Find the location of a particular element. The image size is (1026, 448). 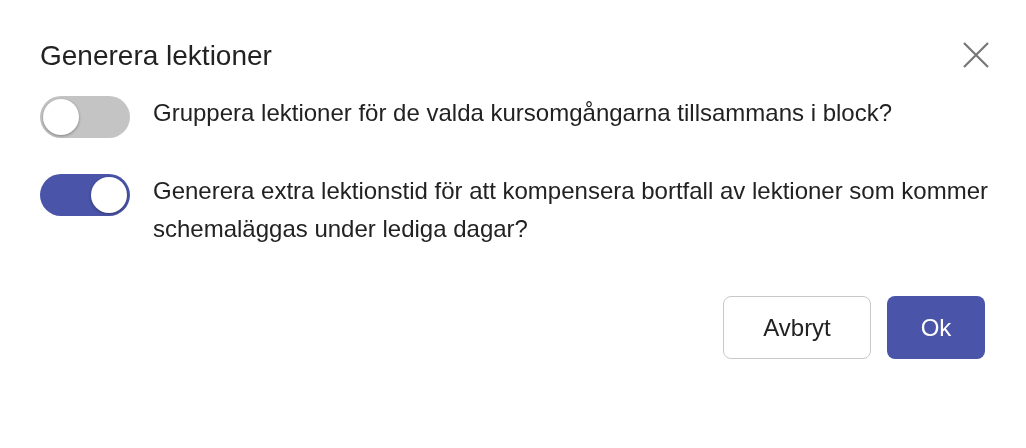

option-label: Gruppera lektioner för de valda kursomgångarna tillsammans i block? is located at coordinates (523, 113).